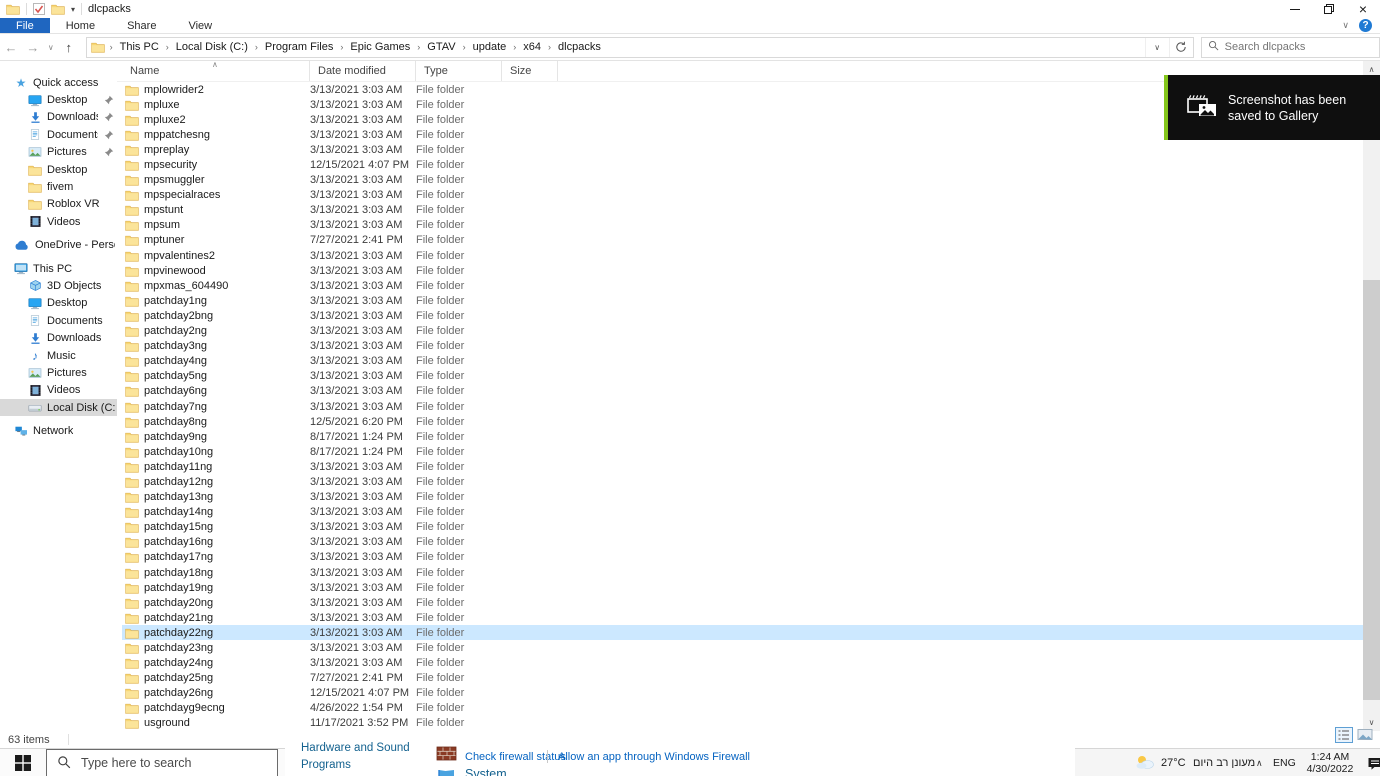 Image resolution: width=1380 pixels, height=776 pixels. I want to click on cp-category-hardware-sound: Hardware and Sound, so click(355, 748).